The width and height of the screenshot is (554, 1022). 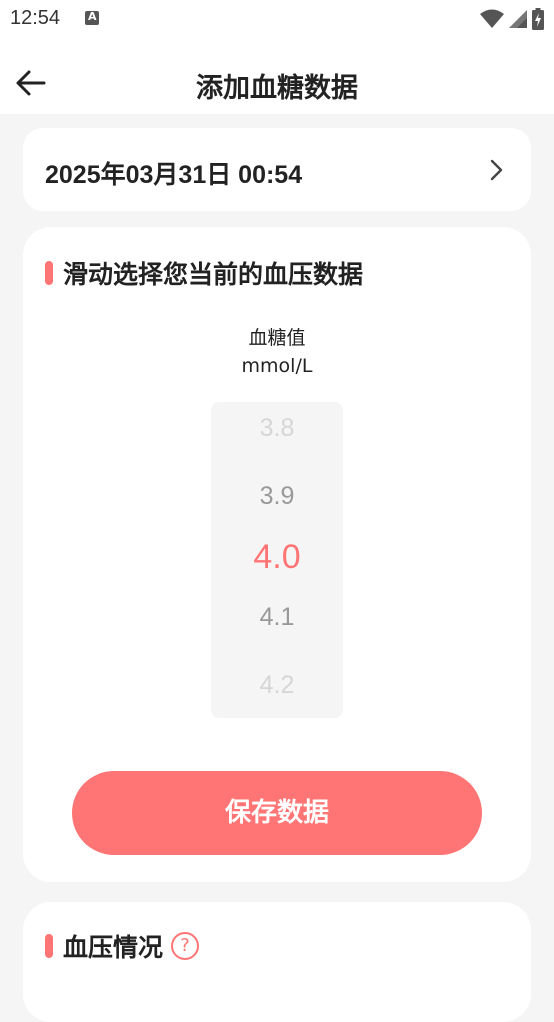 I want to click on status-time: 12:54, so click(x=35, y=18).